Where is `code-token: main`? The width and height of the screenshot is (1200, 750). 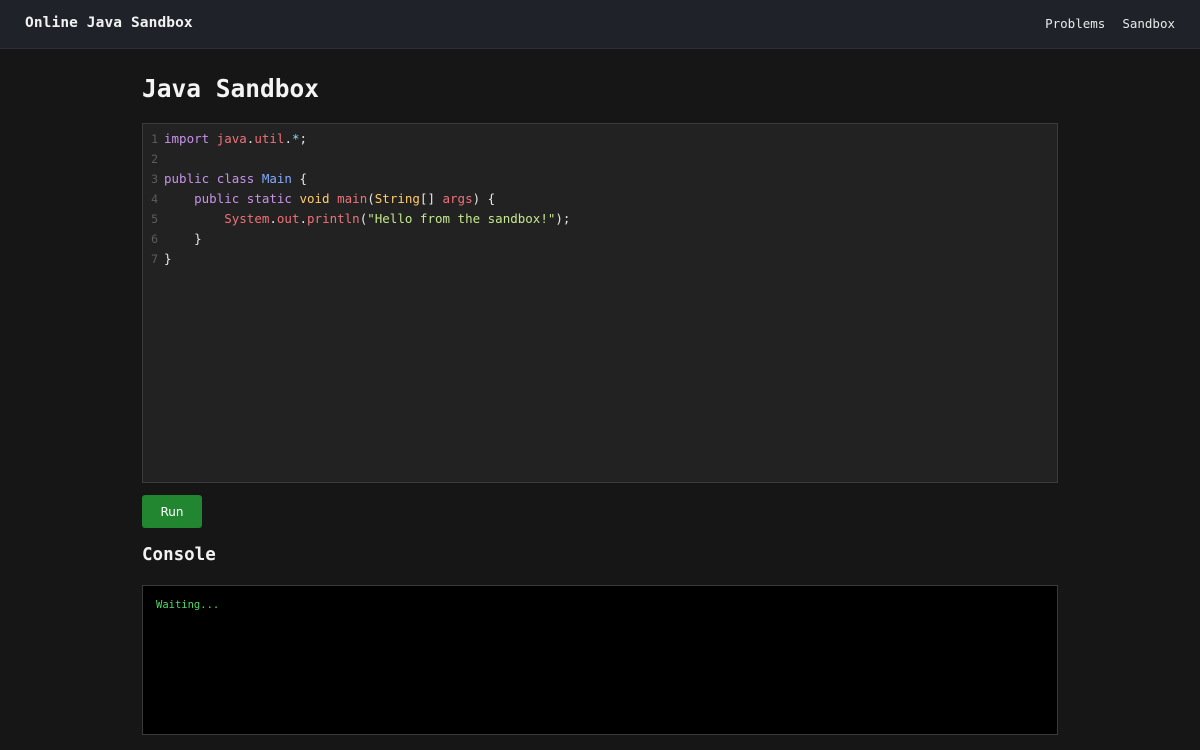 code-token: main is located at coordinates (352, 198).